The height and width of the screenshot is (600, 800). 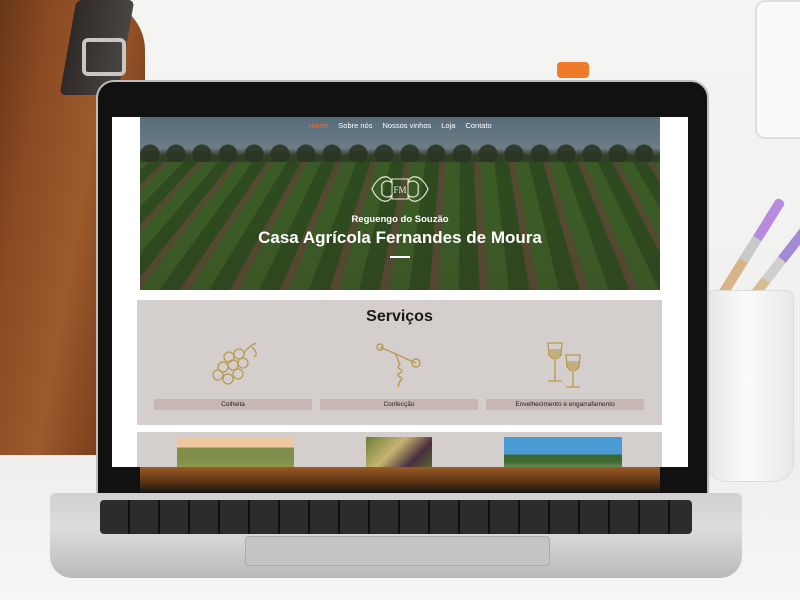 I want to click on laptop-trackpad, so click(x=397, y=551).